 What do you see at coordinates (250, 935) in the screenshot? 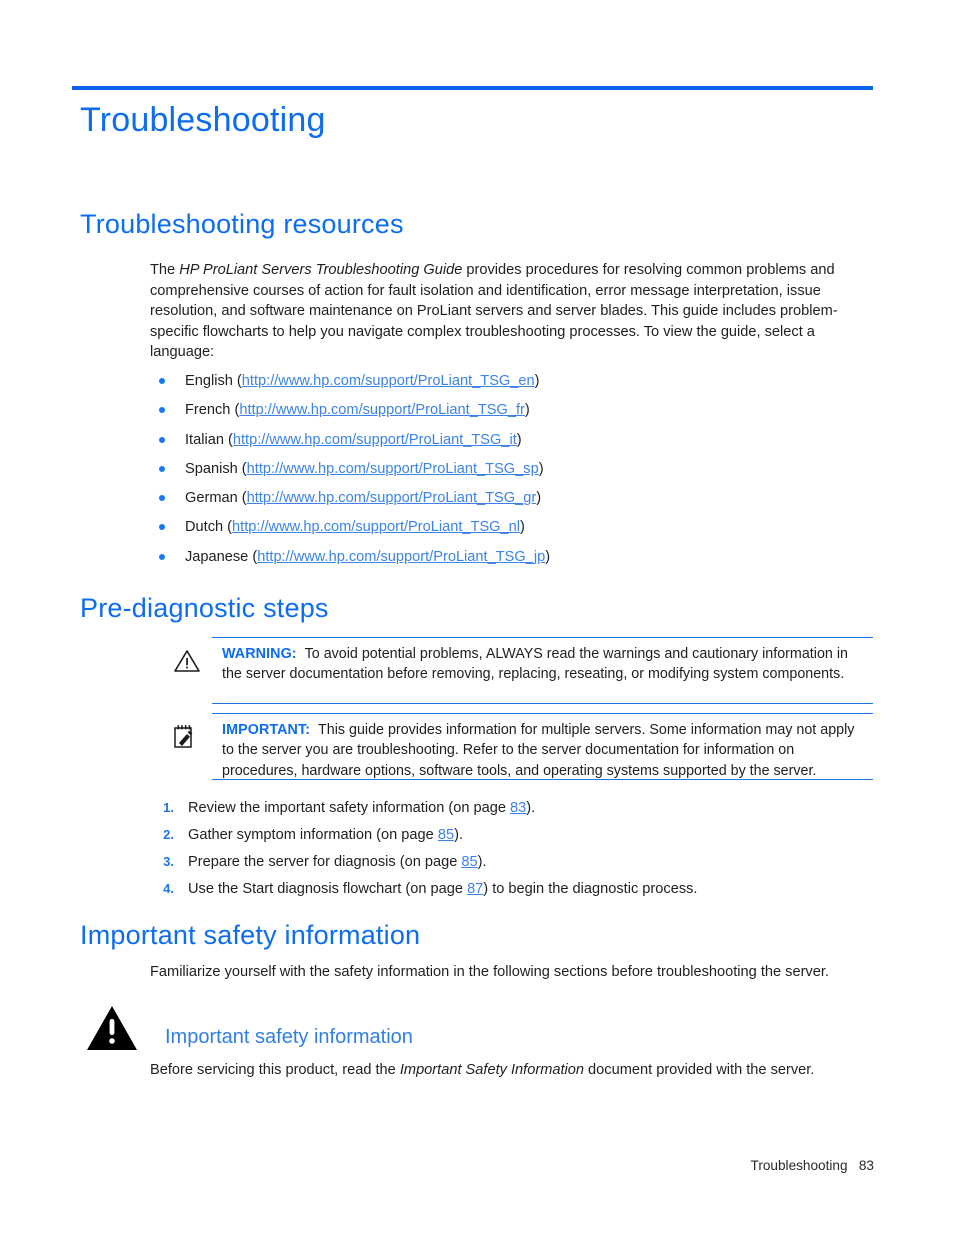
I see `heading-important-safety-information: Important safety information` at bounding box center [250, 935].